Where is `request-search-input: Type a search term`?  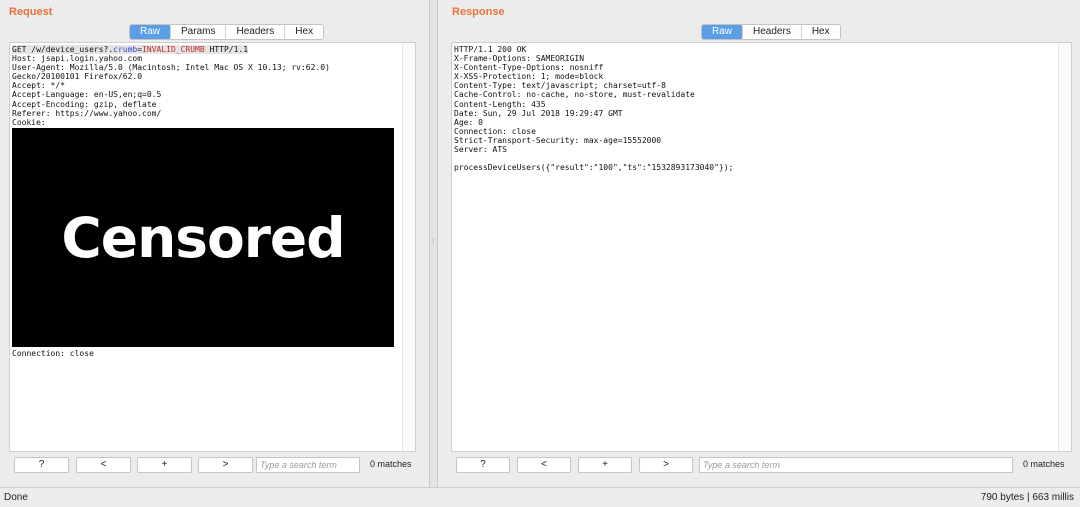 request-search-input: Type a search term is located at coordinates (308, 465).